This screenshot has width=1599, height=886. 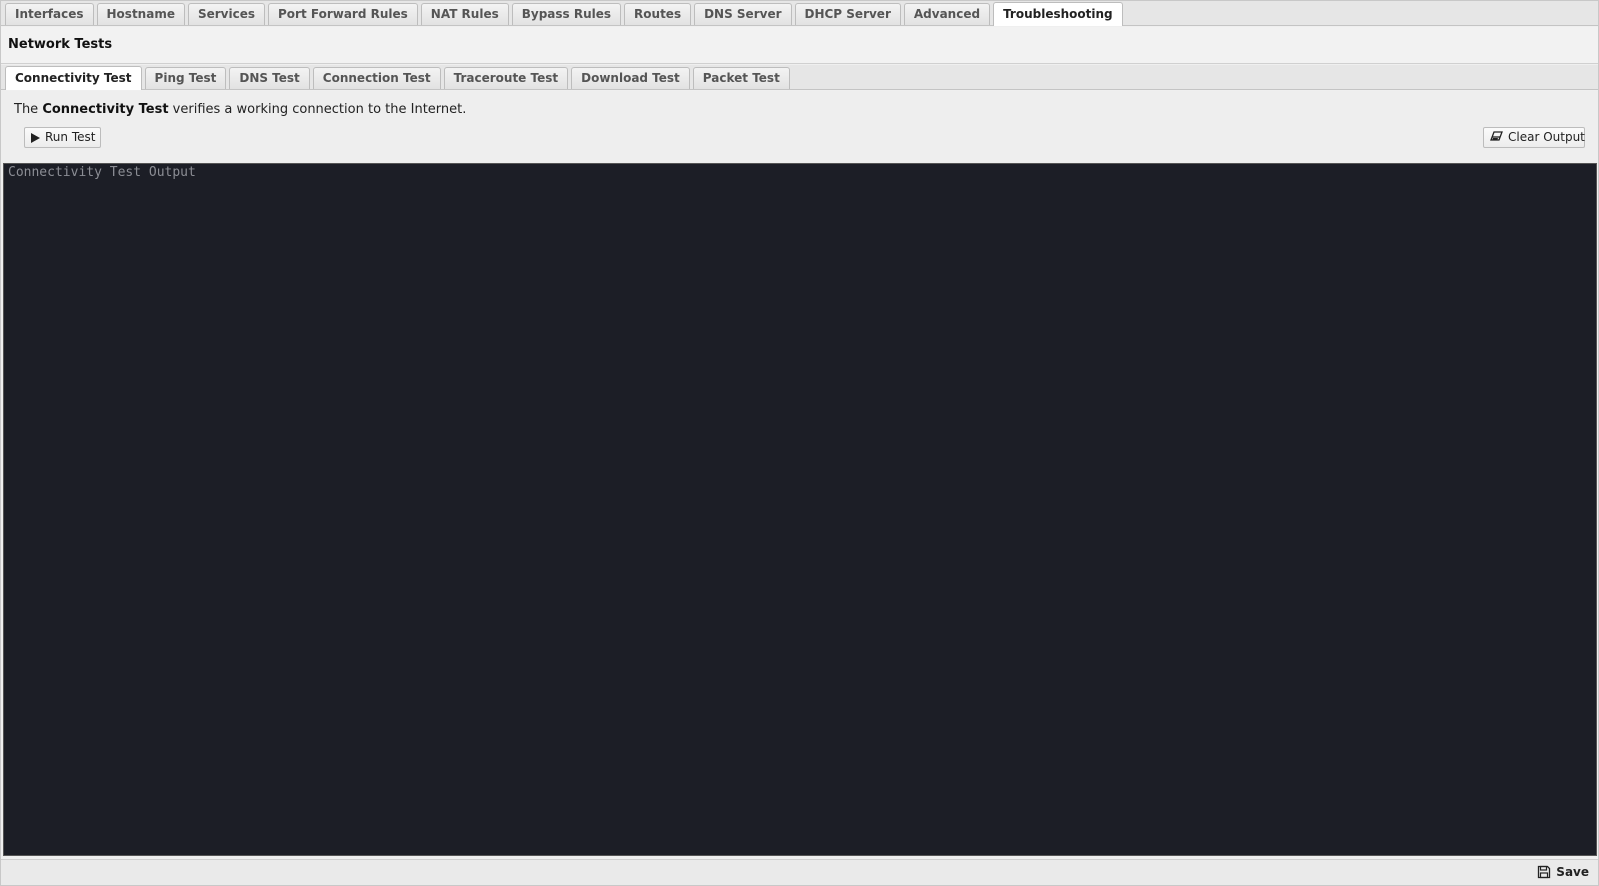 I want to click on save-button: Save, so click(x=1563, y=872).